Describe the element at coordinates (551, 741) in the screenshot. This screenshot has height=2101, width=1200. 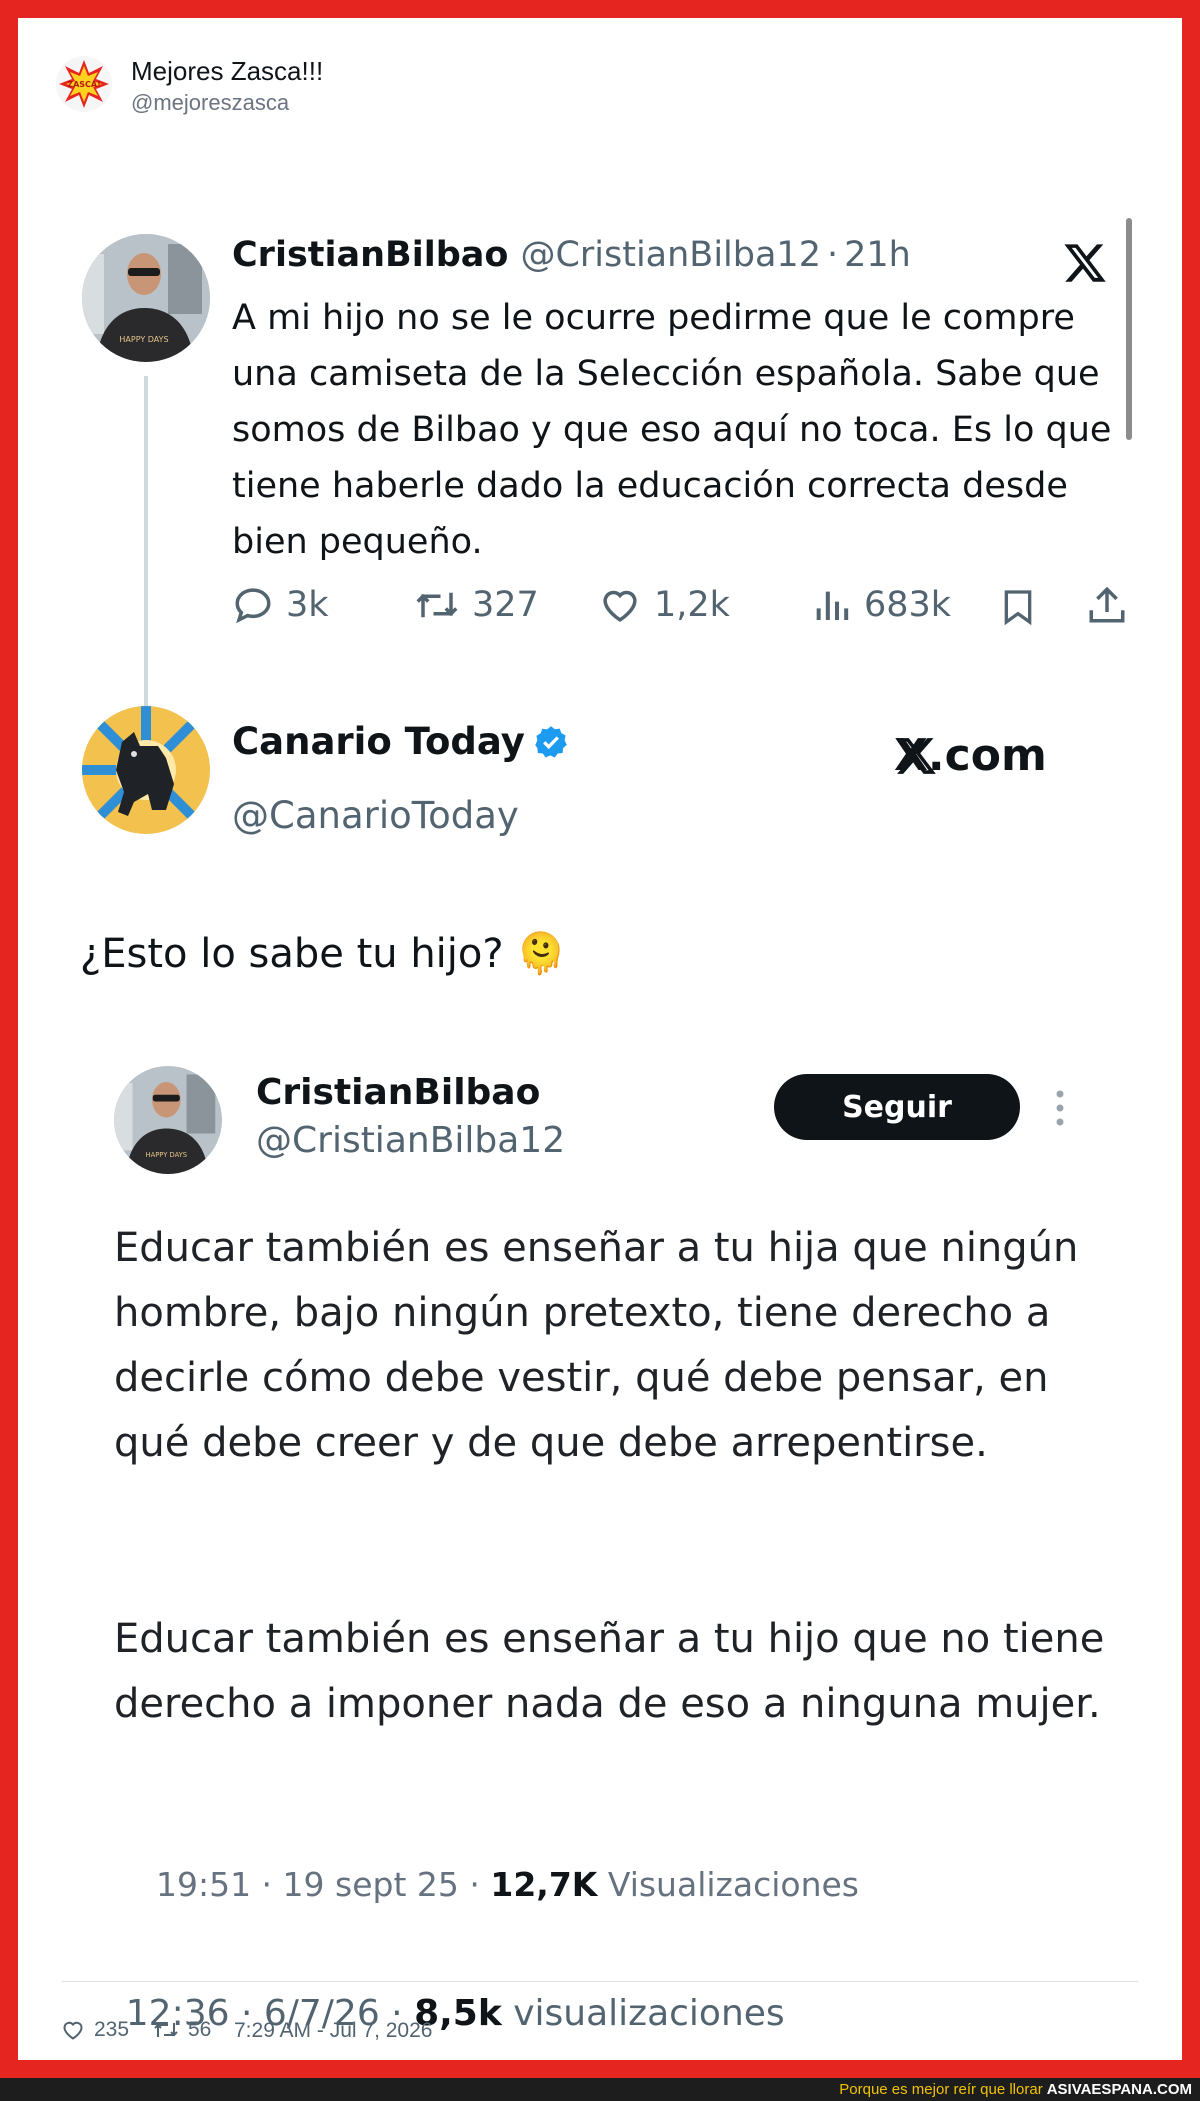
I see `verified-badge-icon` at that location.